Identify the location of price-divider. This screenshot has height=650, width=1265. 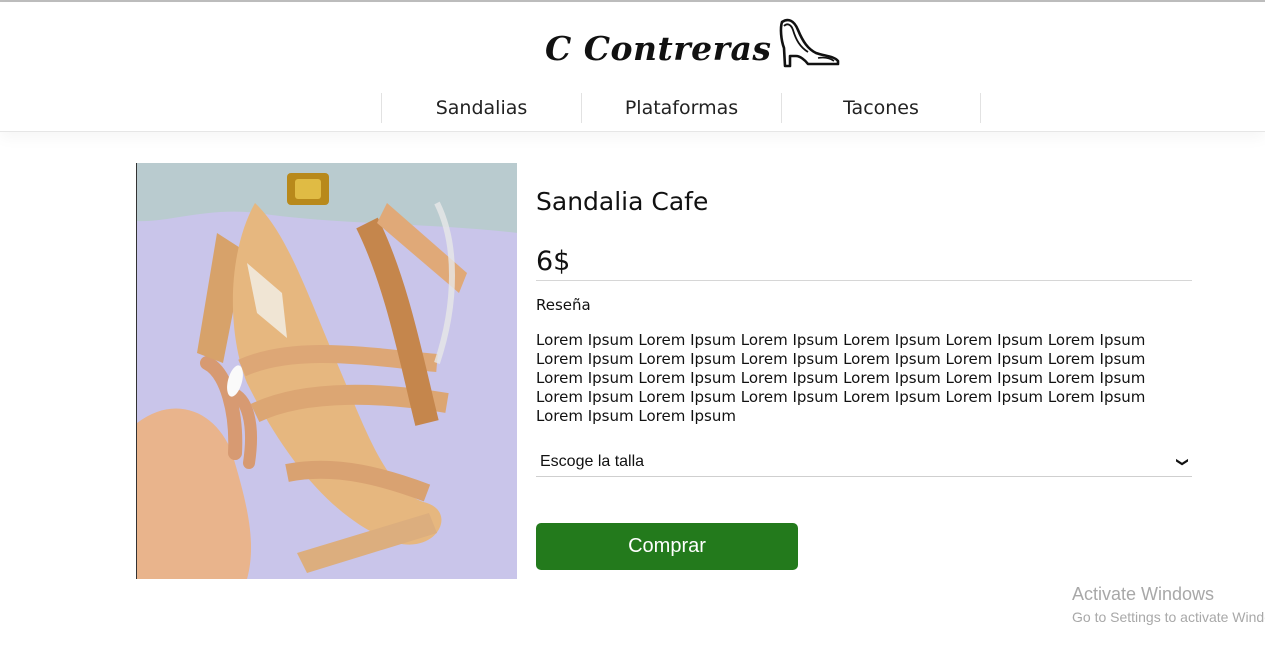
(864, 280).